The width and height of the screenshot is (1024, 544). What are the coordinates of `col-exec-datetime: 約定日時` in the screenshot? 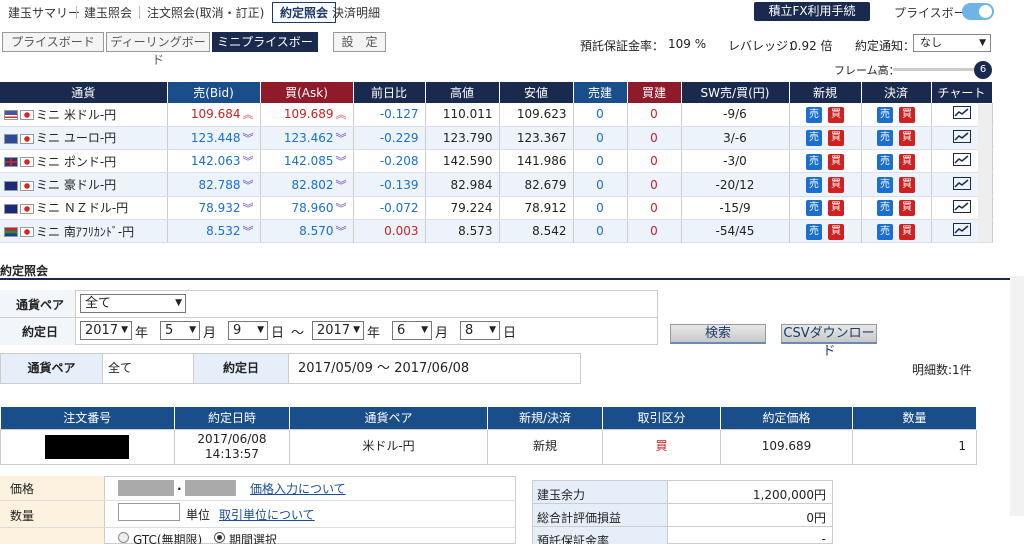 It's located at (232, 418).